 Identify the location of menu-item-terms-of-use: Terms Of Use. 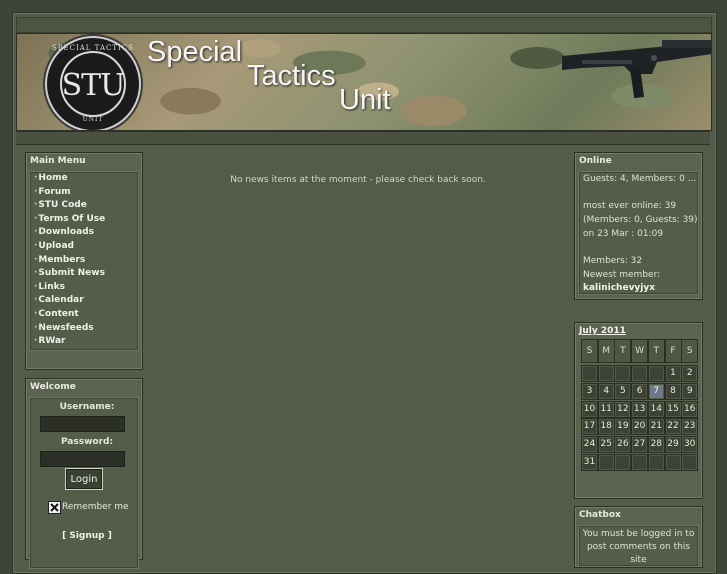
(84, 220).